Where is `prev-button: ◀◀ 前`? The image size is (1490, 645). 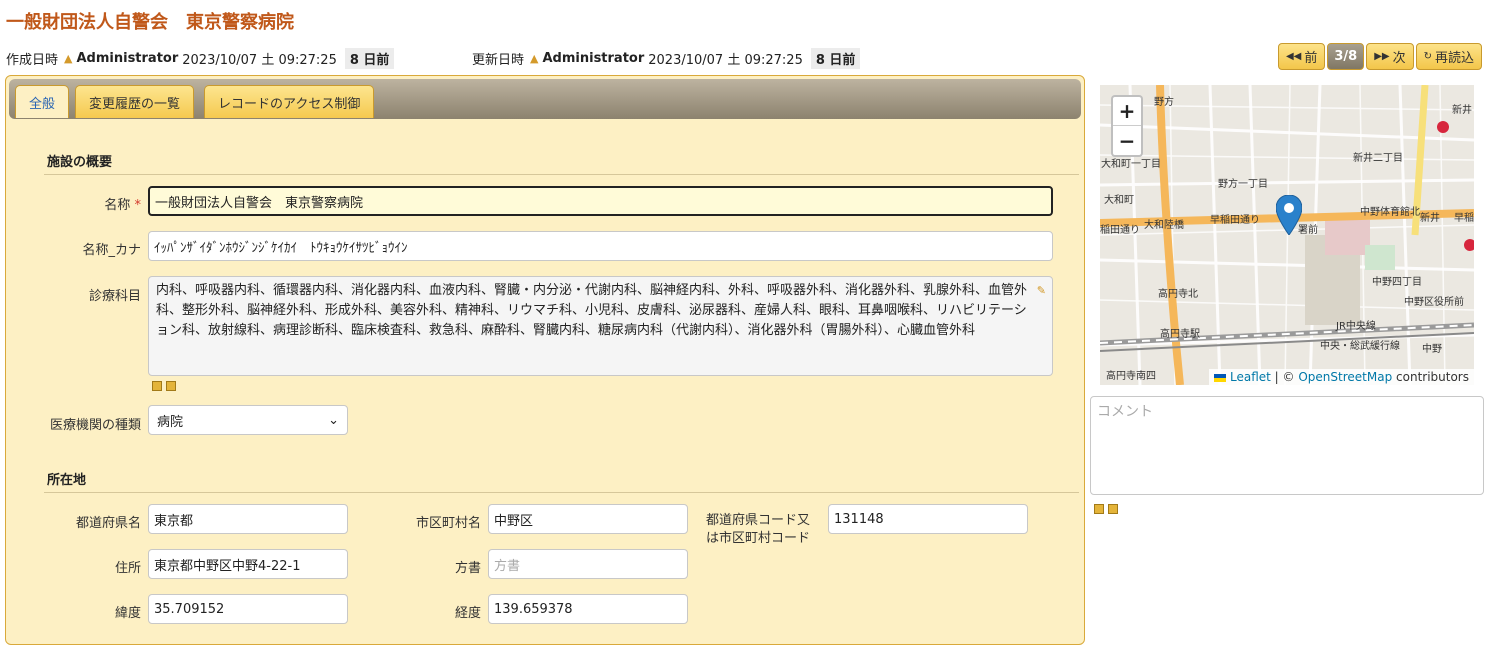
prev-button: ◀◀ 前 is located at coordinates (1301, 56).